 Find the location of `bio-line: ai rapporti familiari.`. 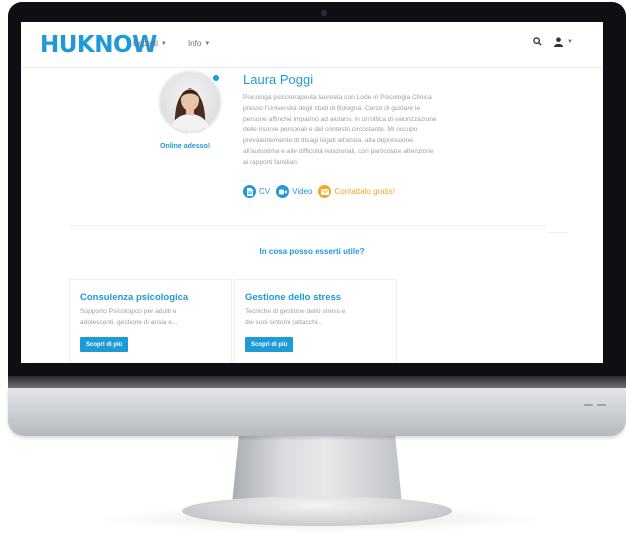

bio-line: ai rapporti familiari. is located at coordinates (271, 162).